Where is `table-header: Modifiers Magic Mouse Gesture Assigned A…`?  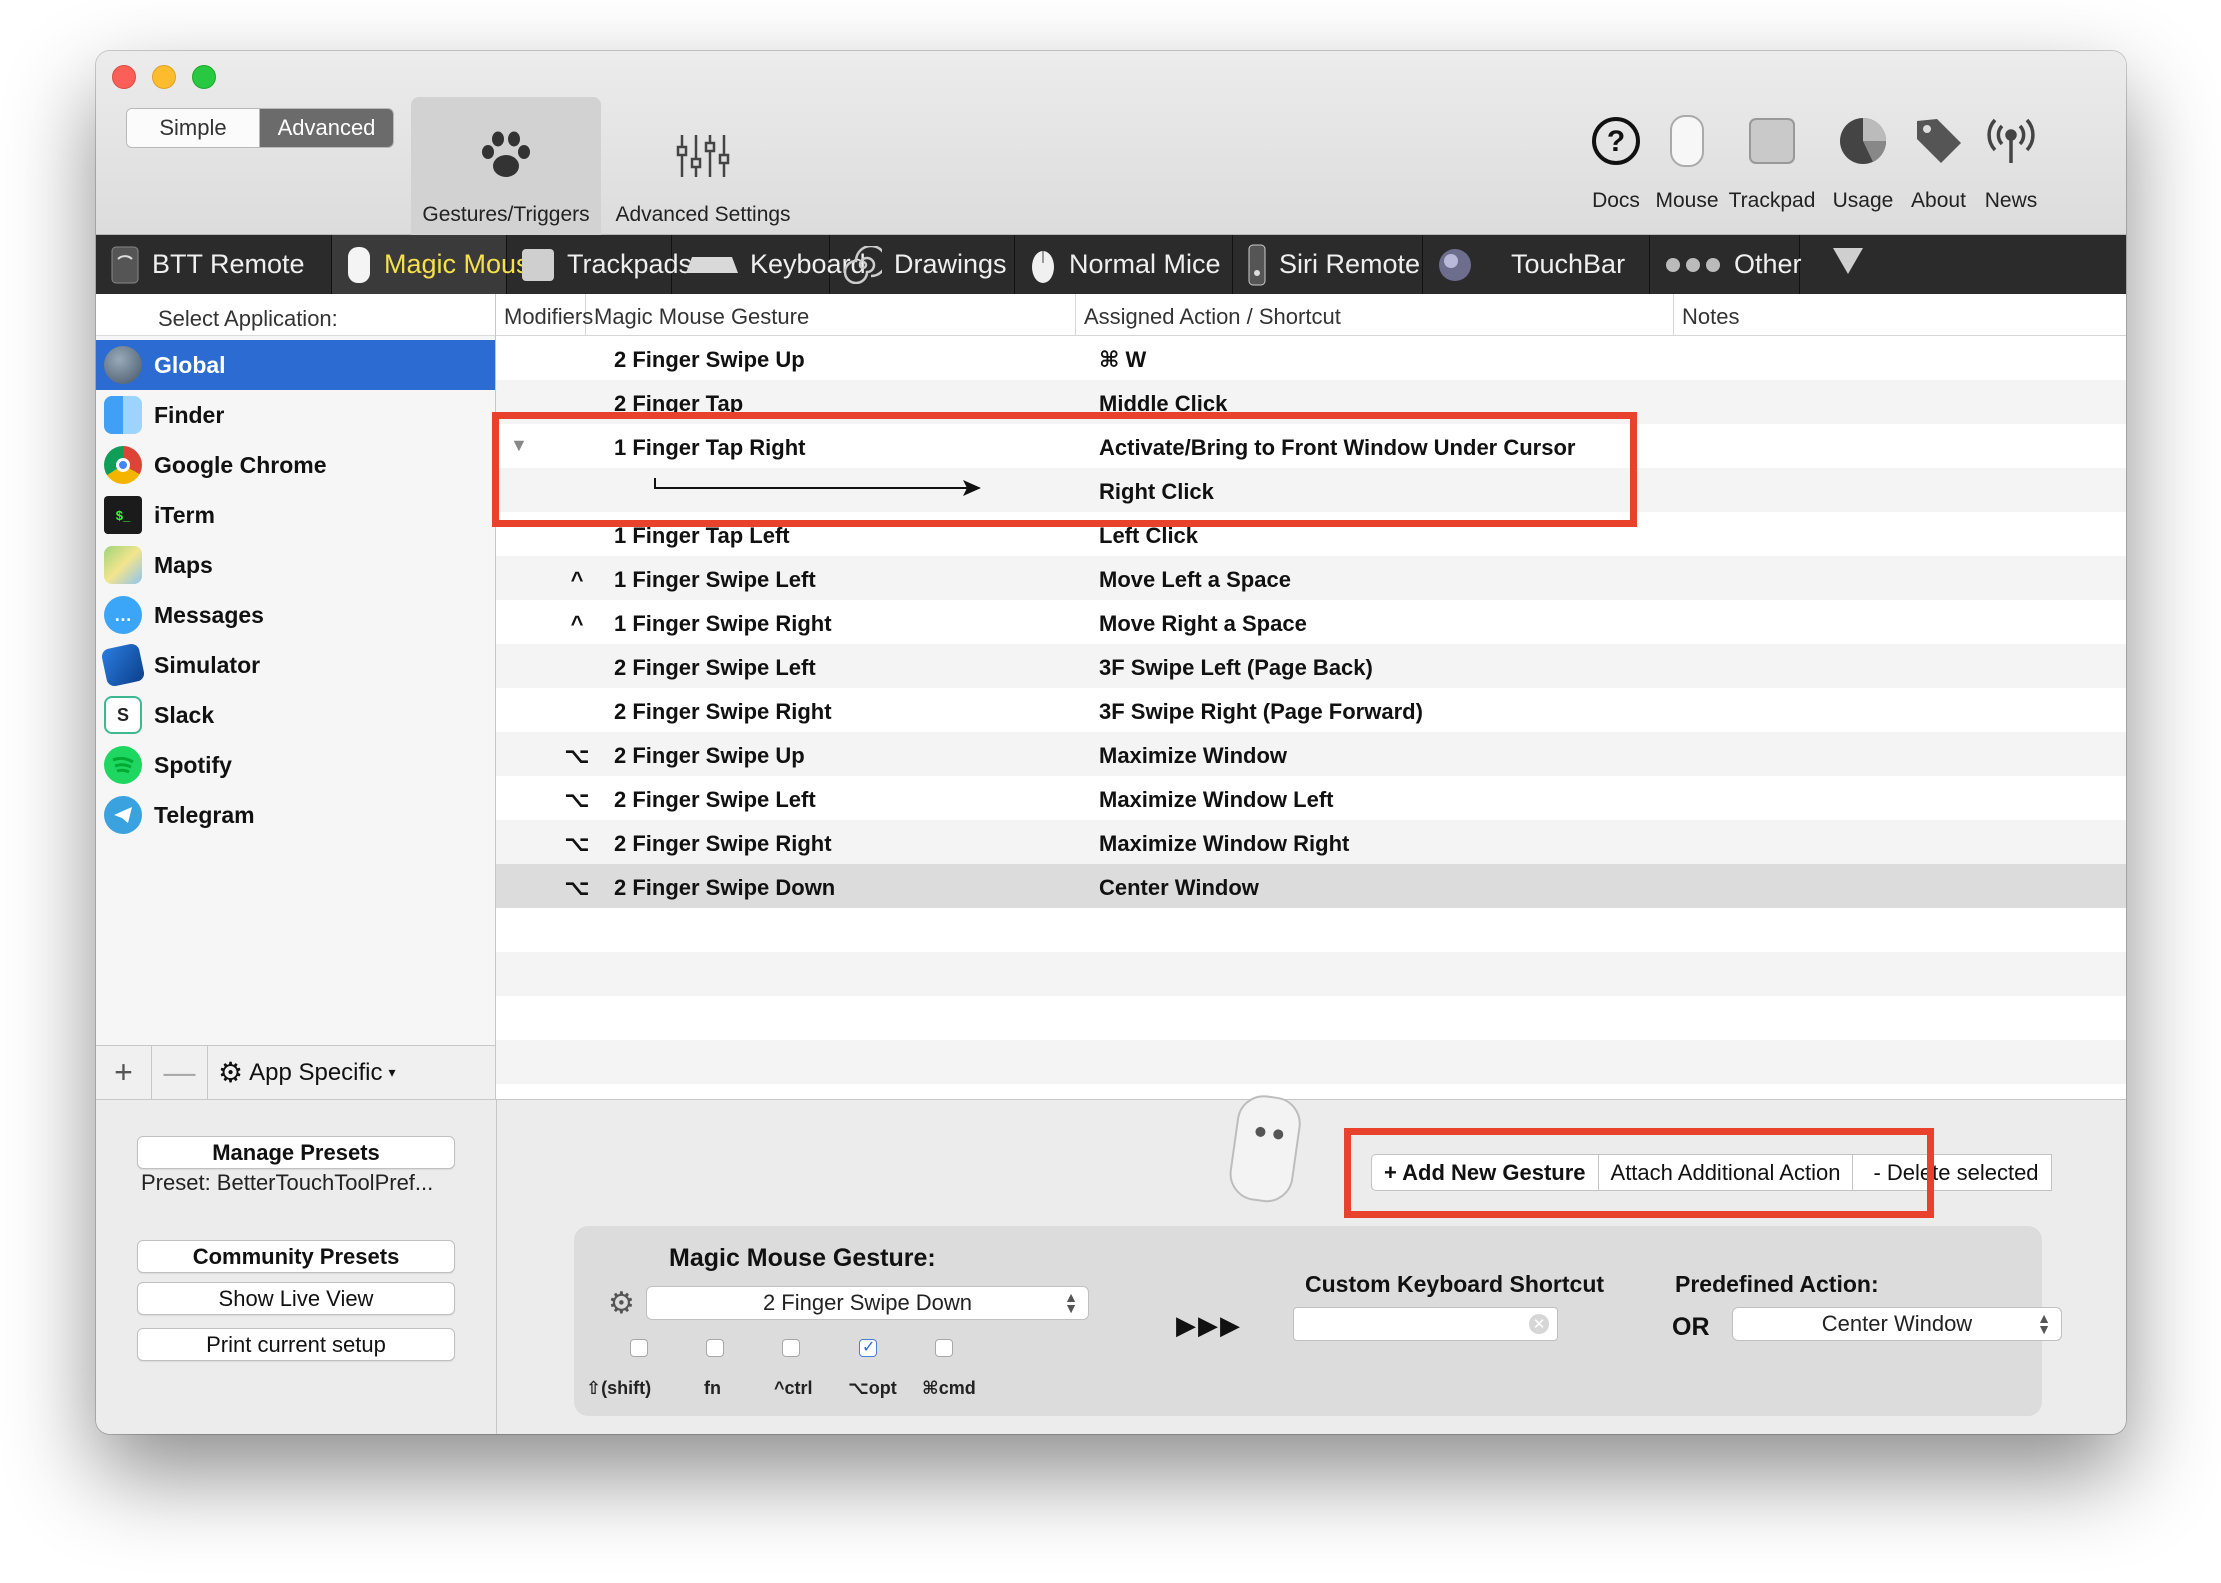
table-header: Modifiers Magic Mouse Gesture Assigned A… is located at coordinates (1311, 315).